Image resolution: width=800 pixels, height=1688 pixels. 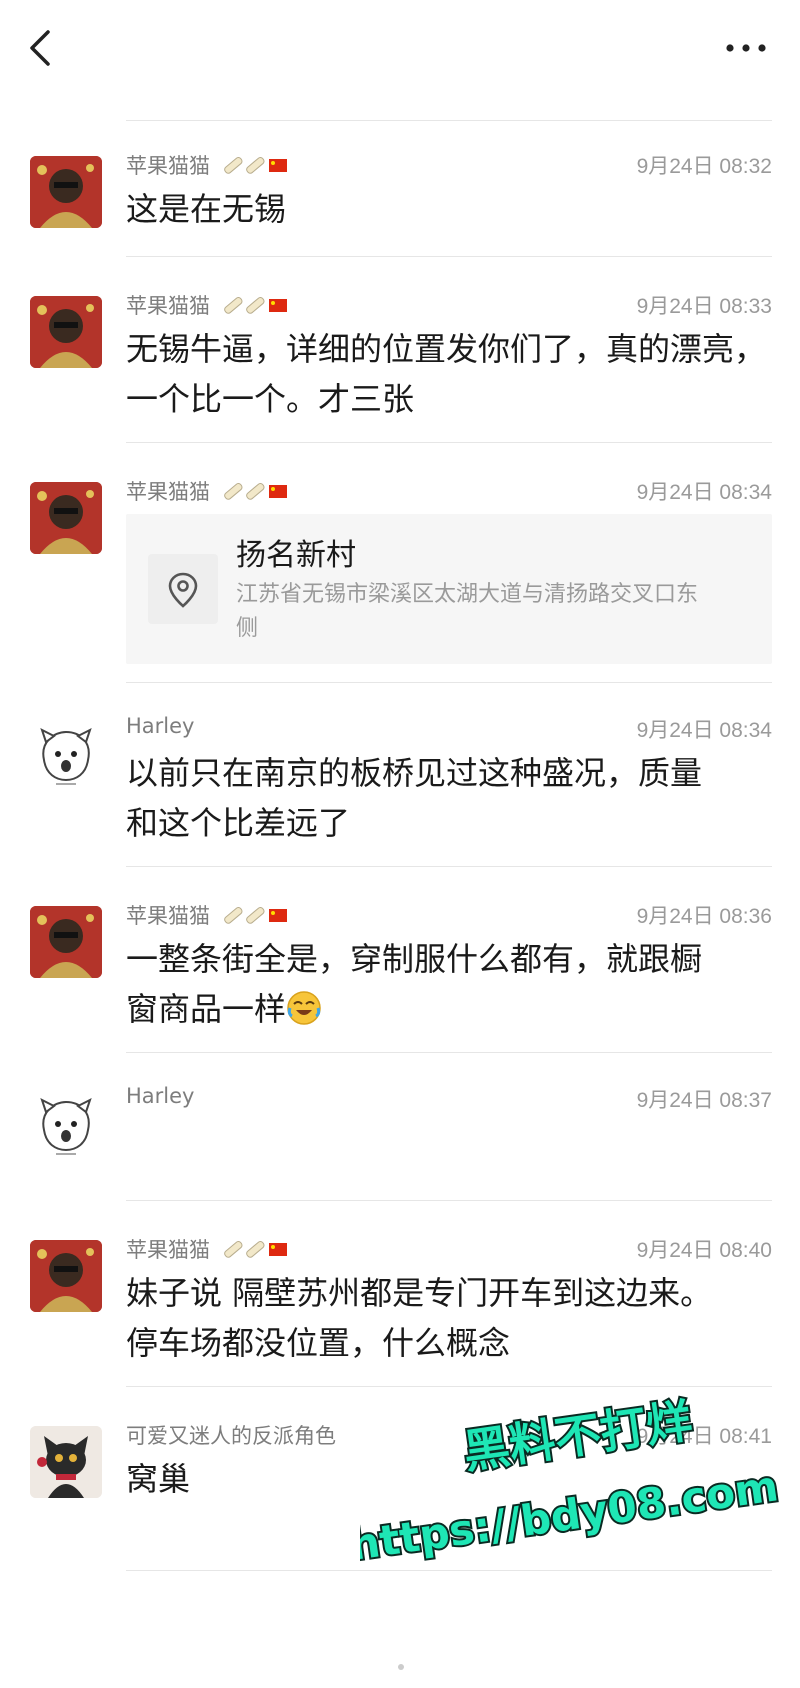 What do you see at coordinates (704, 1100) in the screenshot?
I see `timestamp: 9月24日 08:37` at bounding box center [704, 1100].